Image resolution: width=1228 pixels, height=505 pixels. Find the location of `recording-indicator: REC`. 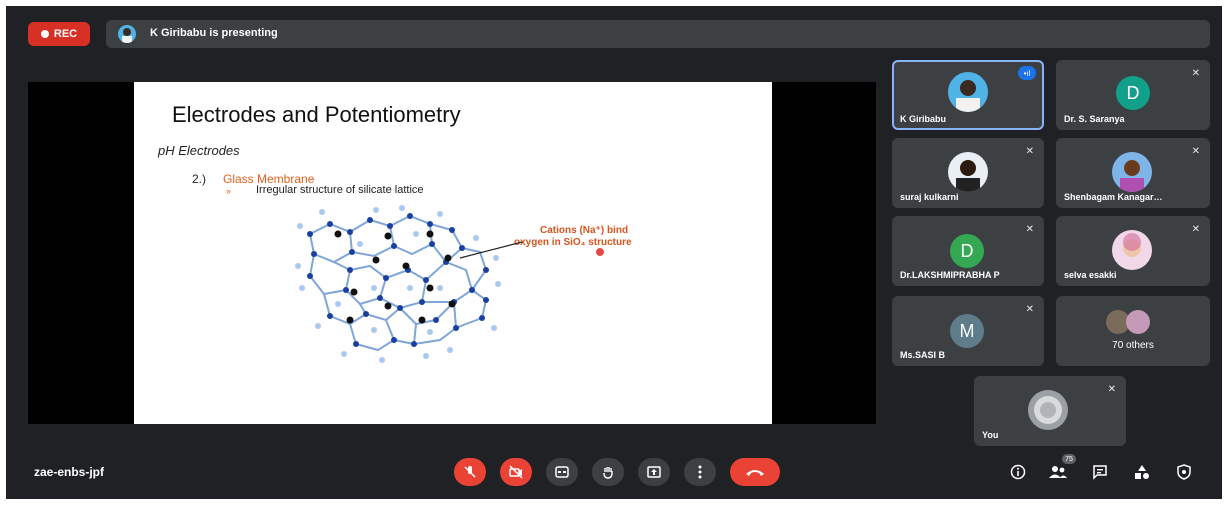

recording-indicator: REC is located at coordinates (59, 34).